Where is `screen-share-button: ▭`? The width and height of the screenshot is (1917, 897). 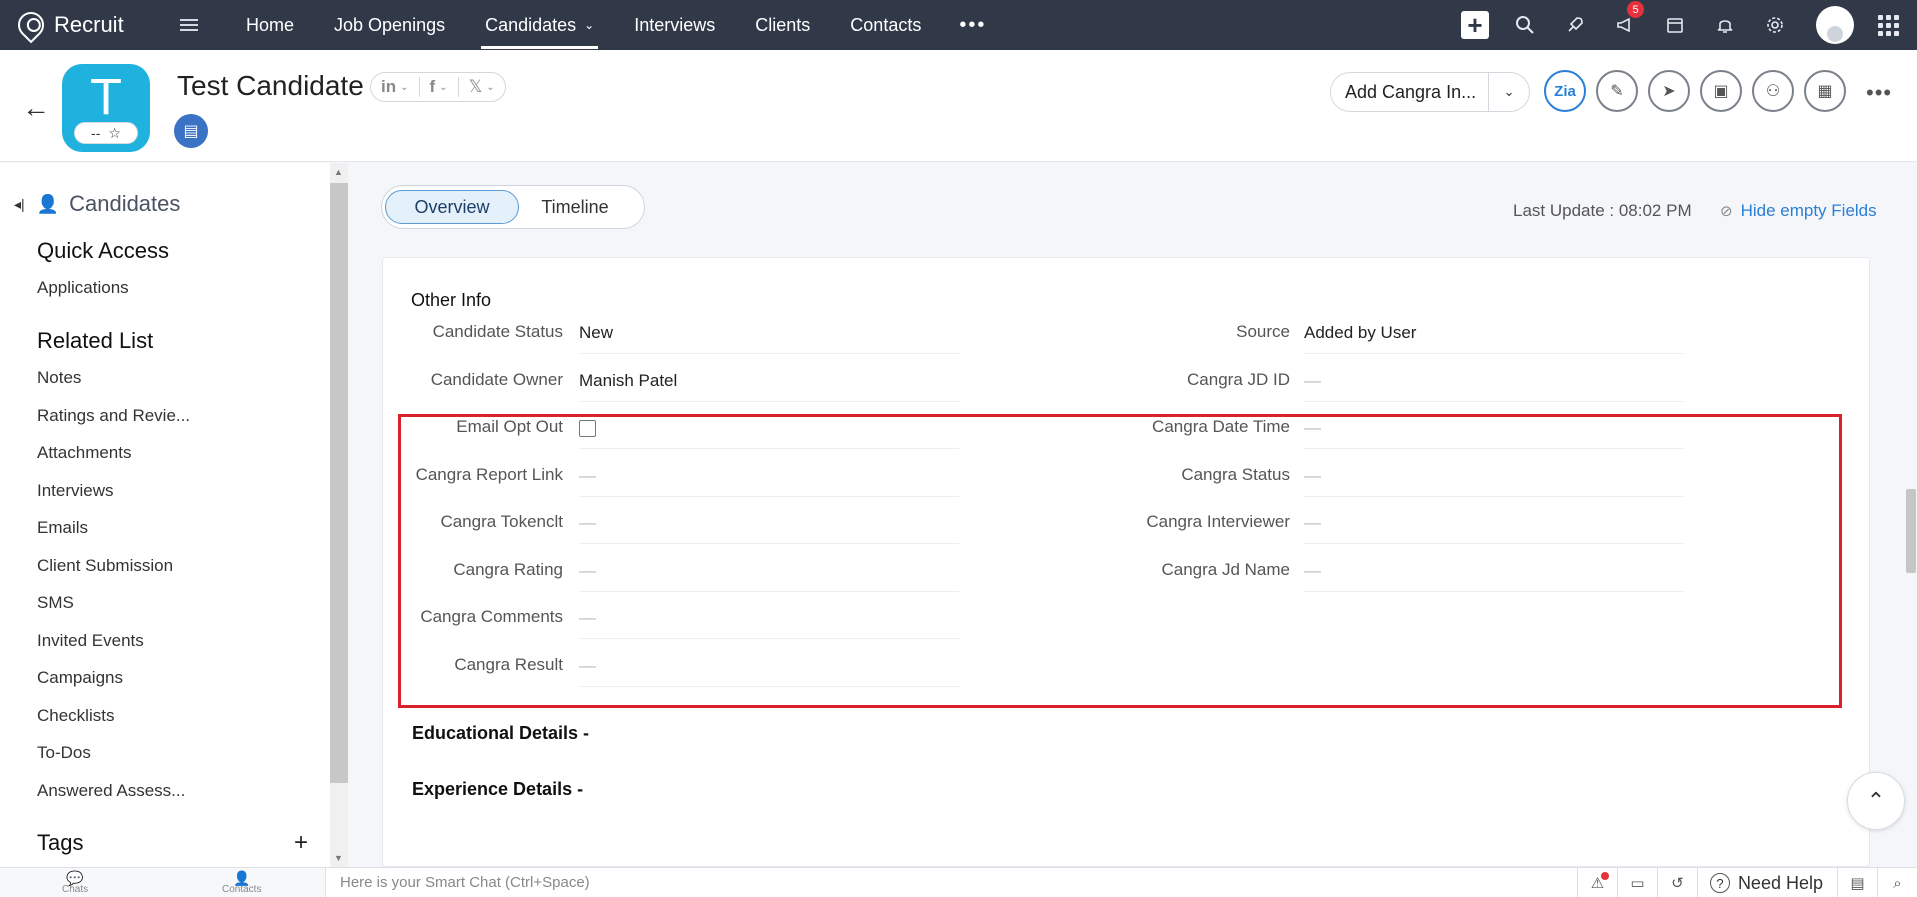 screen-share-button: ▭ is located at coordinates (1636, 882).